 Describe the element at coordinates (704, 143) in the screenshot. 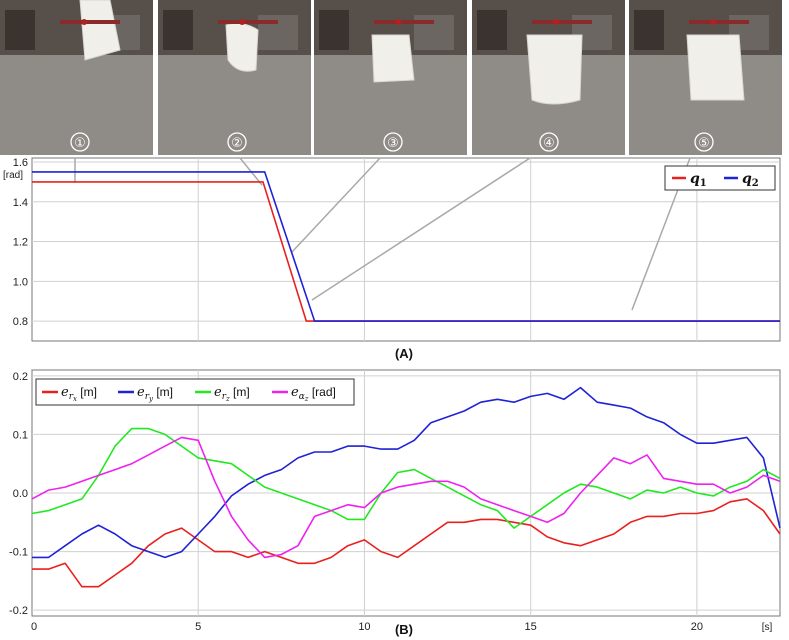

I see `photo-label: ⑤` at that location.